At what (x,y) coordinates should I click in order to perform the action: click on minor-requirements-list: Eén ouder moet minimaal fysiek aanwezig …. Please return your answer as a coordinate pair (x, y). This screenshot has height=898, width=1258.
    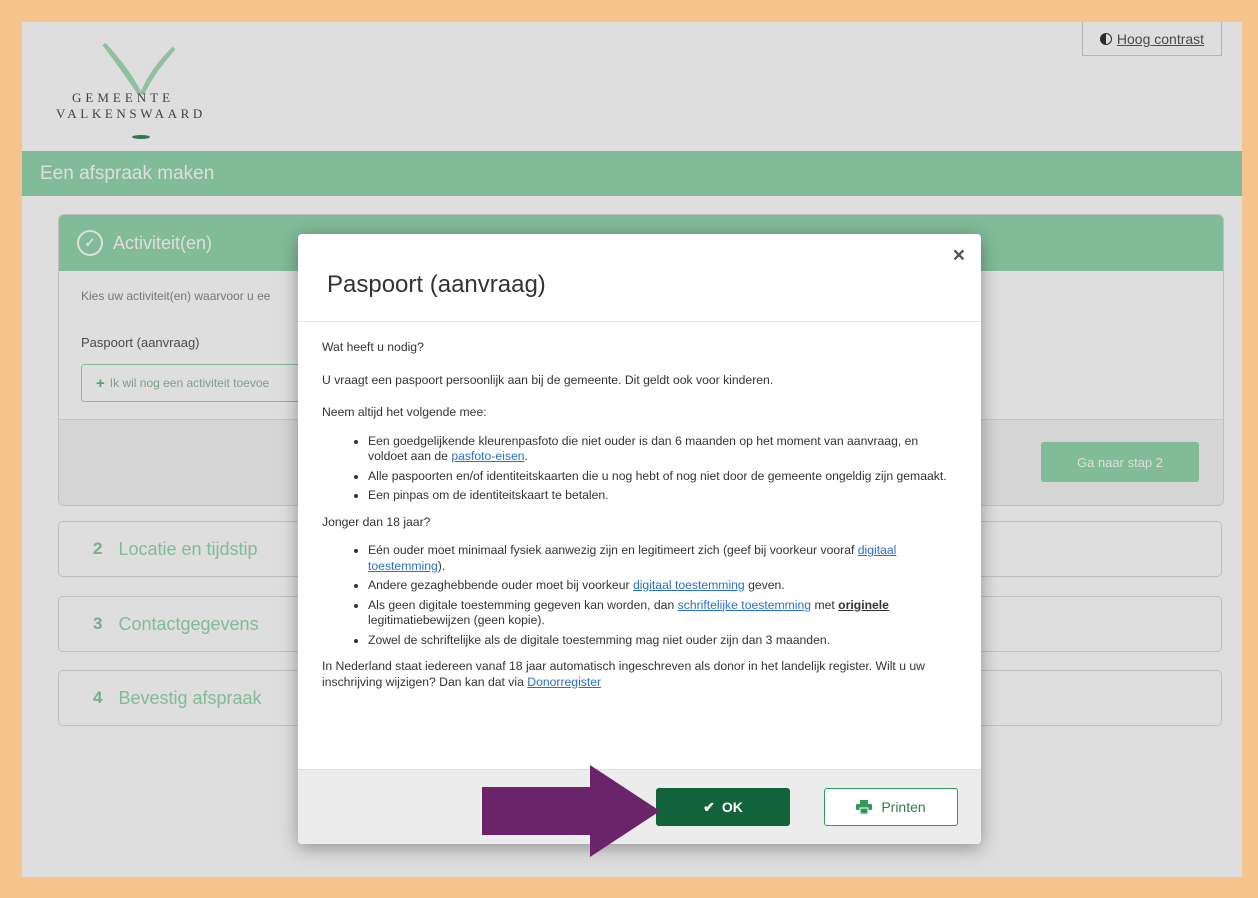
    Looking at the image, I should click on (639, 595).